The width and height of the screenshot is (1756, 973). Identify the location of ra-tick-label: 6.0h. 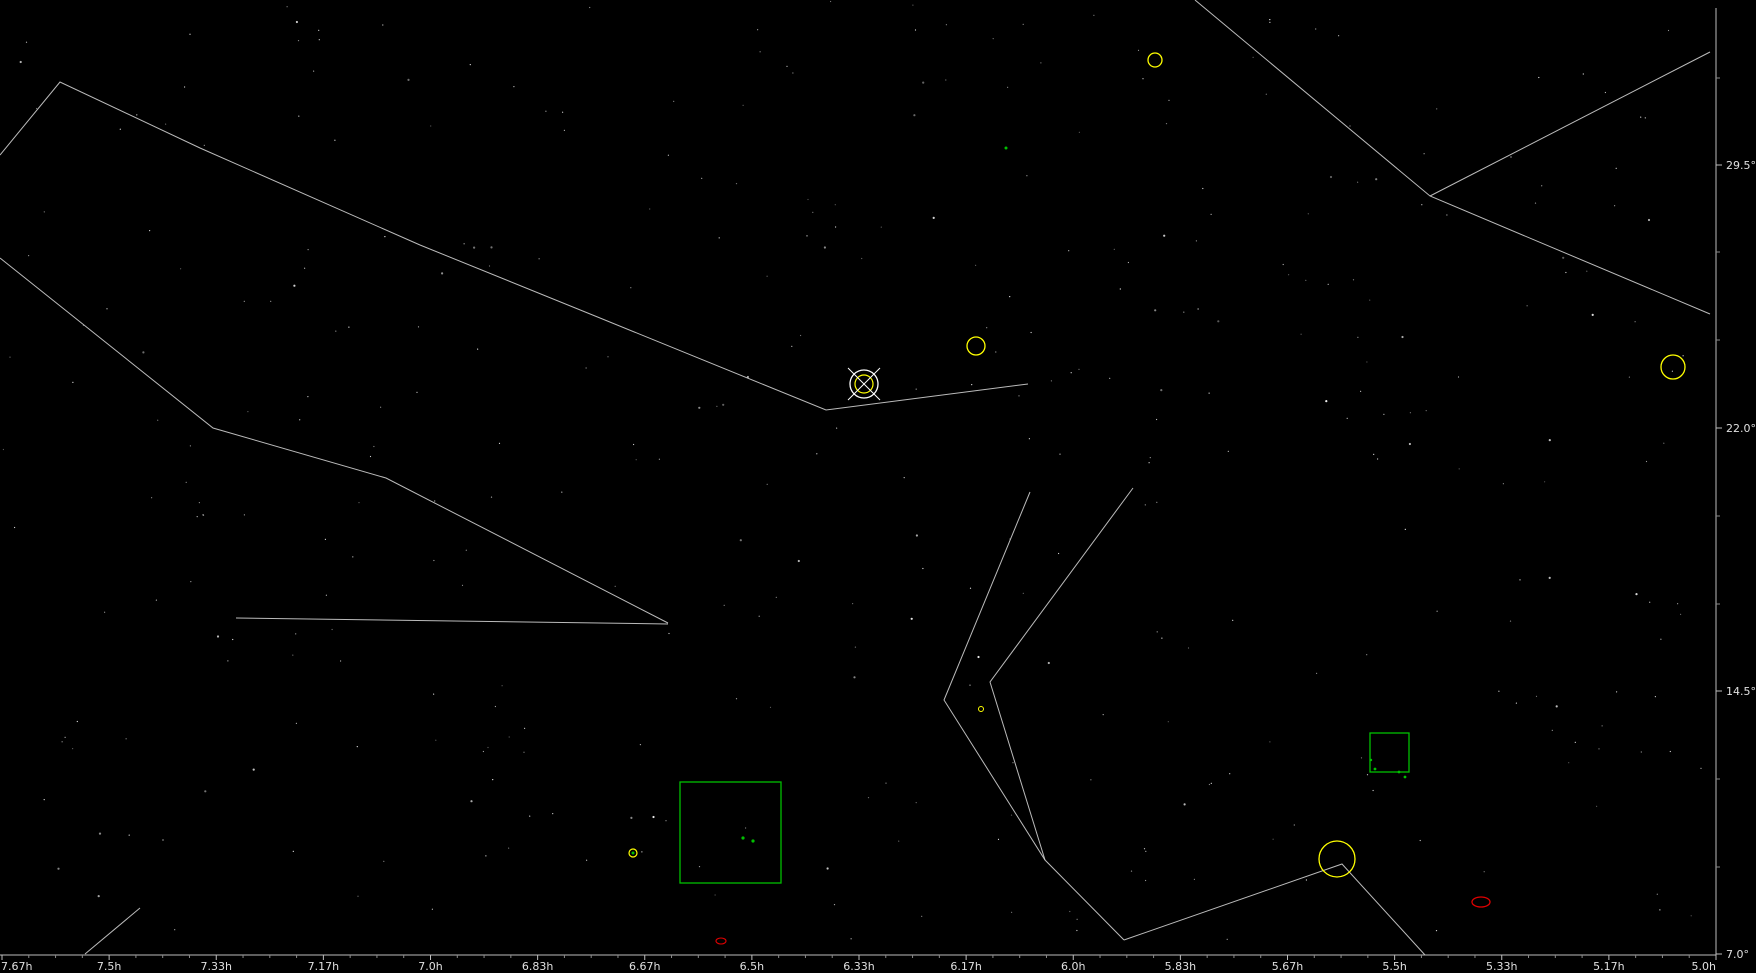
(1073, 966).